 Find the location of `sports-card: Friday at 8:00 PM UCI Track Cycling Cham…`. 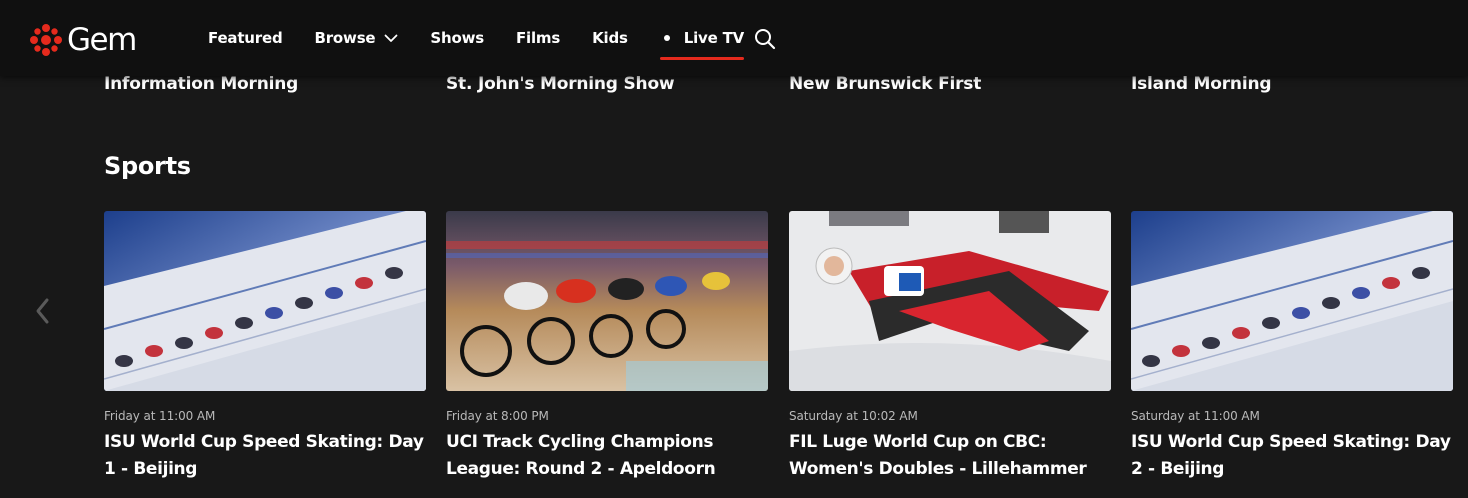

sports-card: Friday at 8:00 PM UCI Track Cycling Cham… is located at coordinates (607, 347).